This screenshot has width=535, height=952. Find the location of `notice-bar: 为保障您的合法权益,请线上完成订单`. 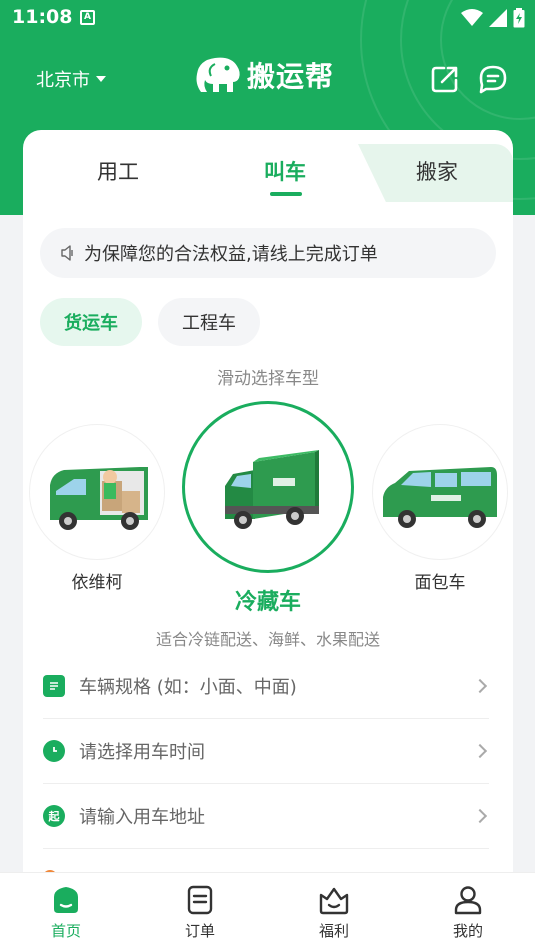

notice-bar: 为保障您的合法权益,请线上完成订单 is located at coordinates (268, 253).